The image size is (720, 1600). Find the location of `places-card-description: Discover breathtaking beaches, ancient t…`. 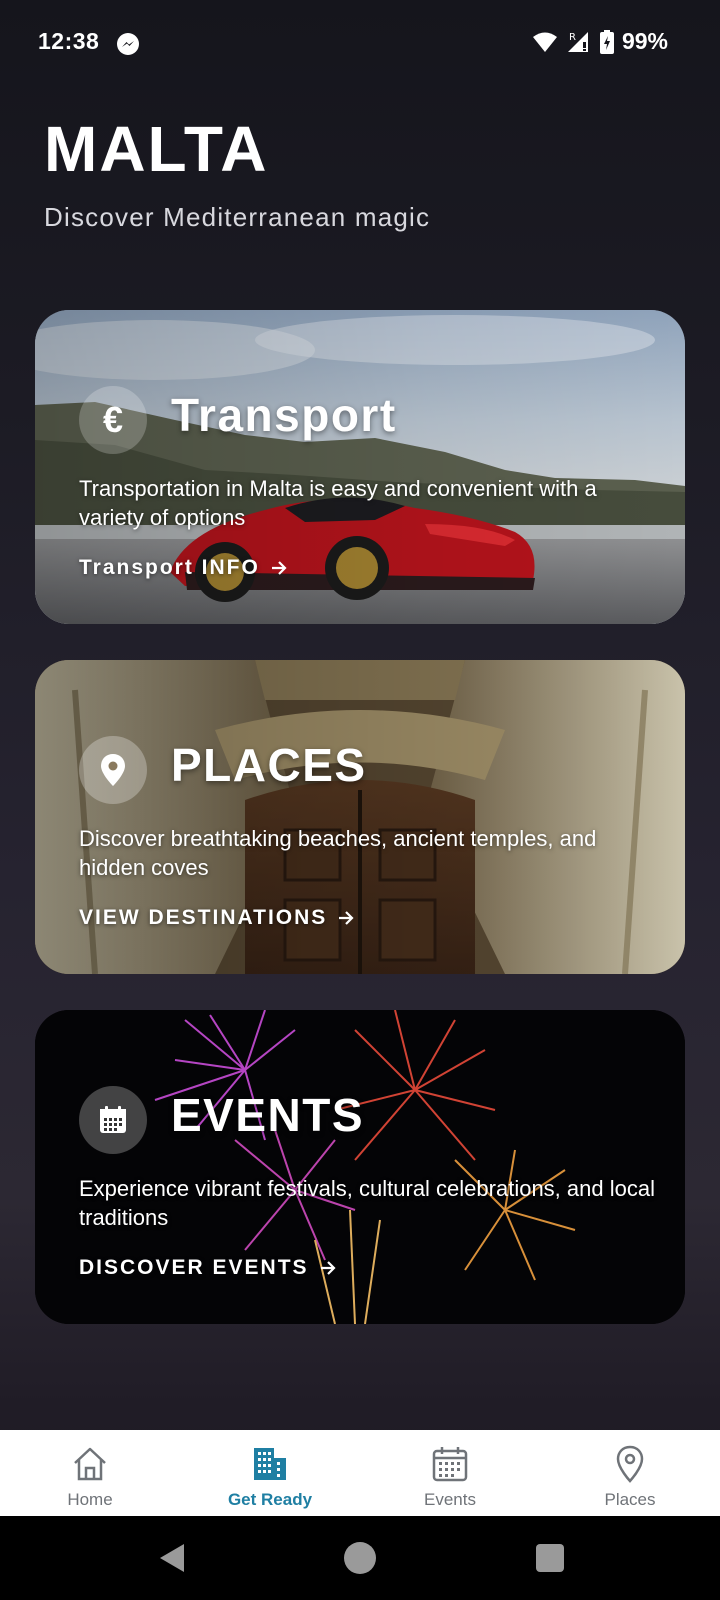

places-card-description: Discover breathtaking beaches, ancient t… is located at coordinates (338, 853).